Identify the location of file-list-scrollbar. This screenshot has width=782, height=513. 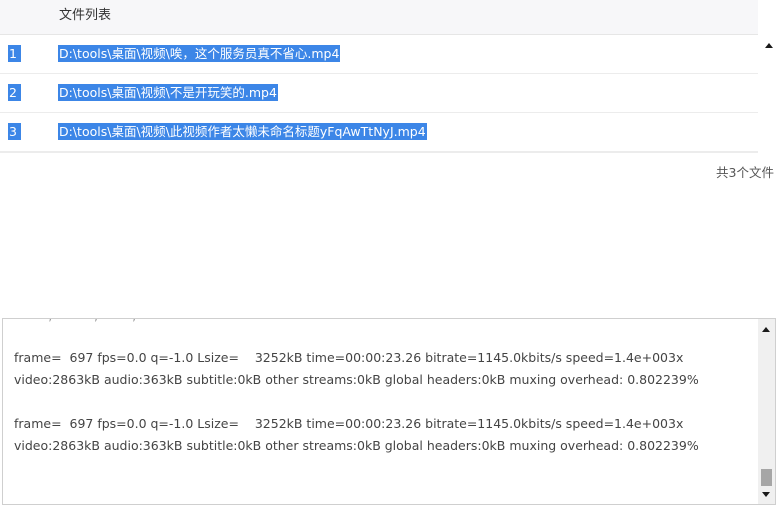
(768, 93).